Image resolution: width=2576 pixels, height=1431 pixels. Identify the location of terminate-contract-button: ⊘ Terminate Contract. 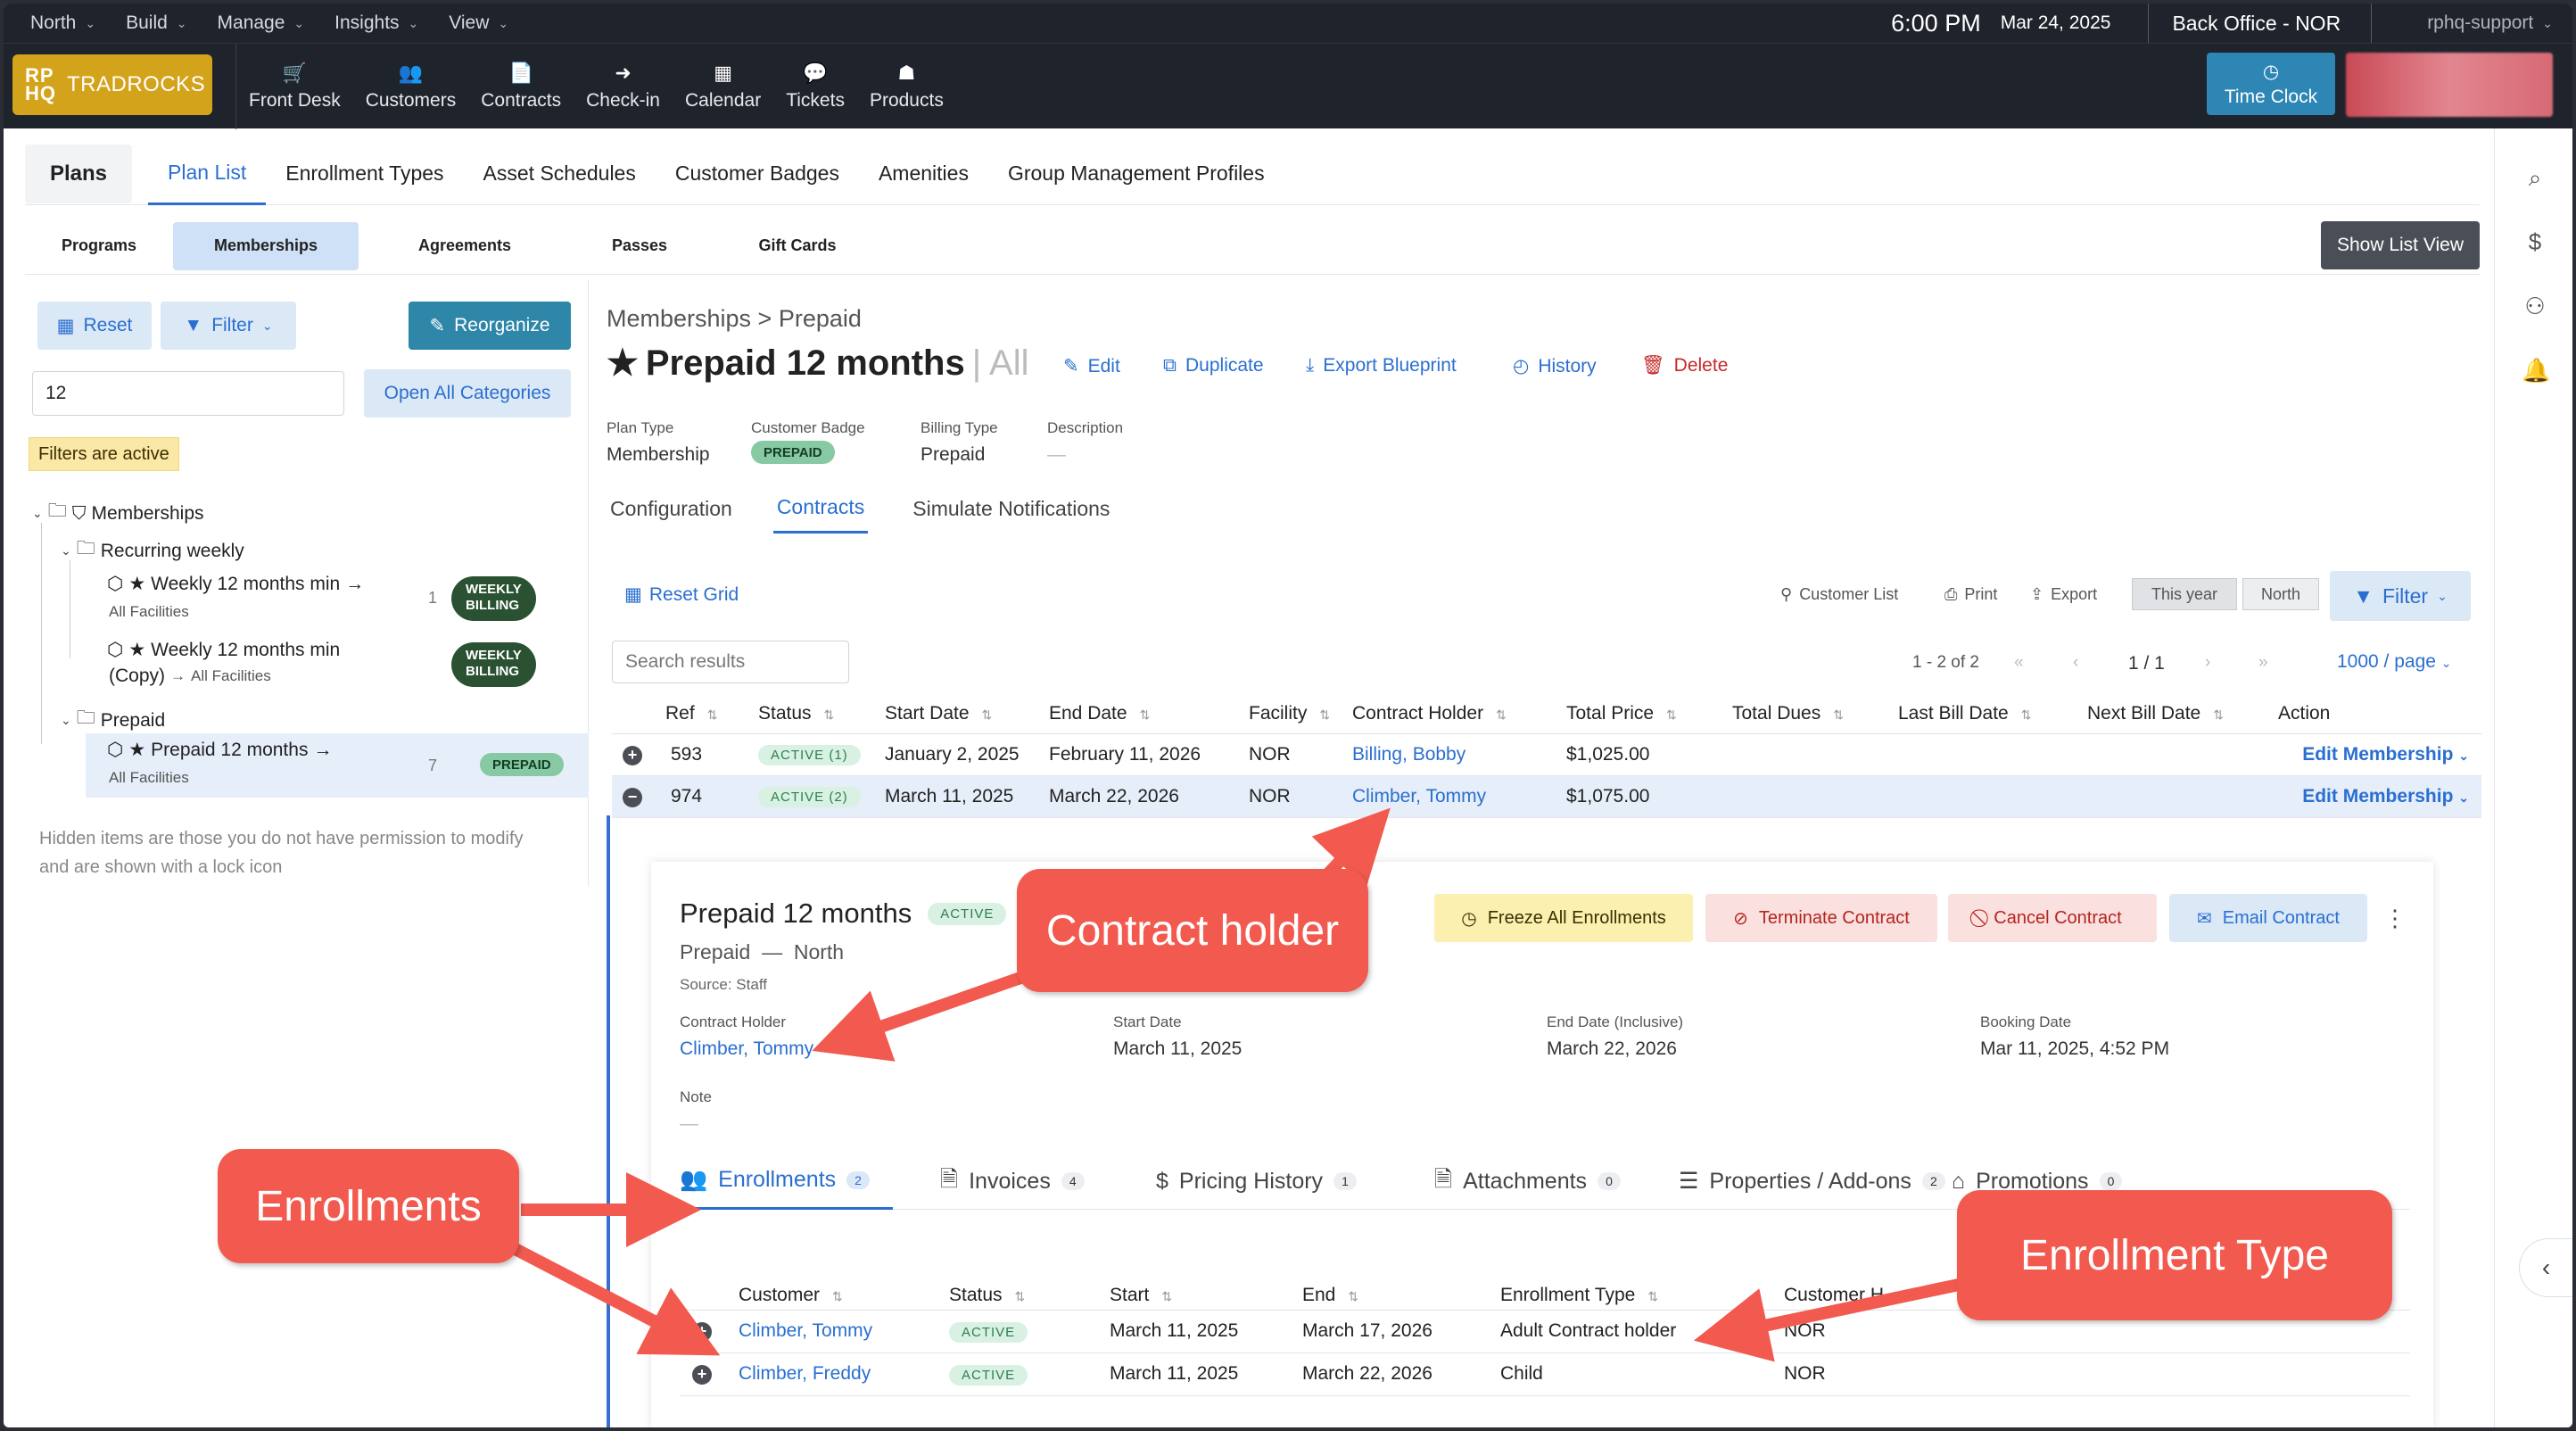
(1821, 918).